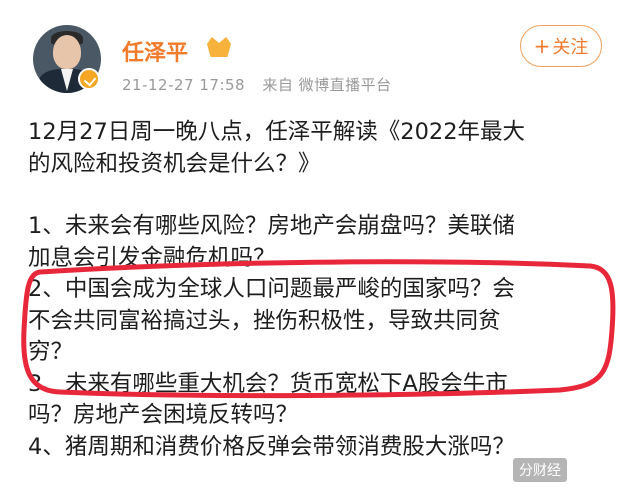  What do you see at coordinates (155, 51) in the screenshot?
I see `author-name: 任泽平` at bounding box center [155, 51].